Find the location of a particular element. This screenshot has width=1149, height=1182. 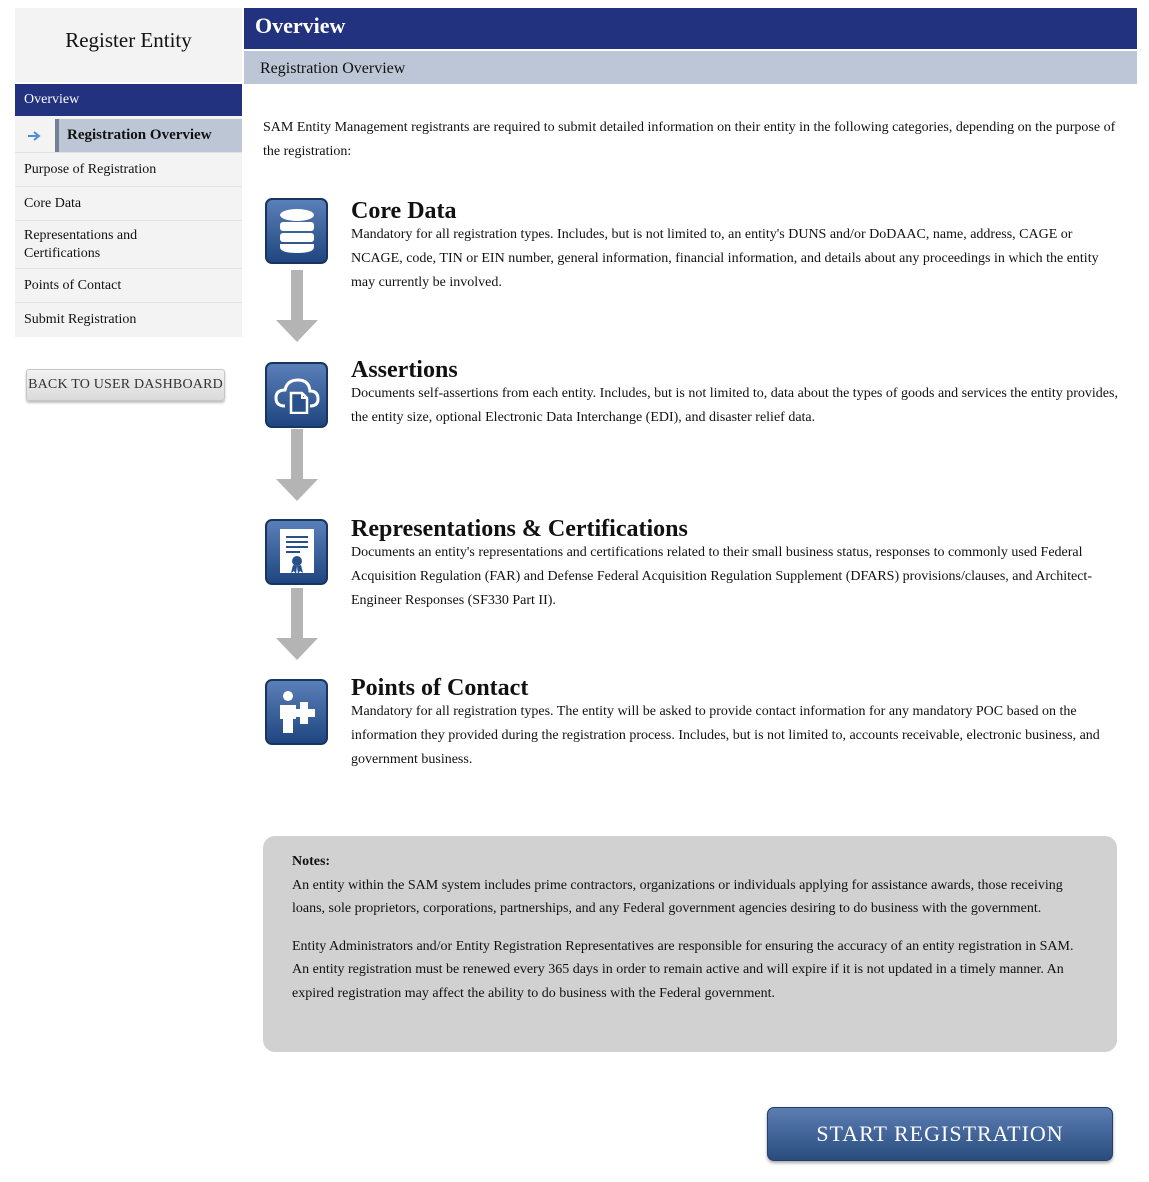

certificate-icon is located at coordinates (296, 552).